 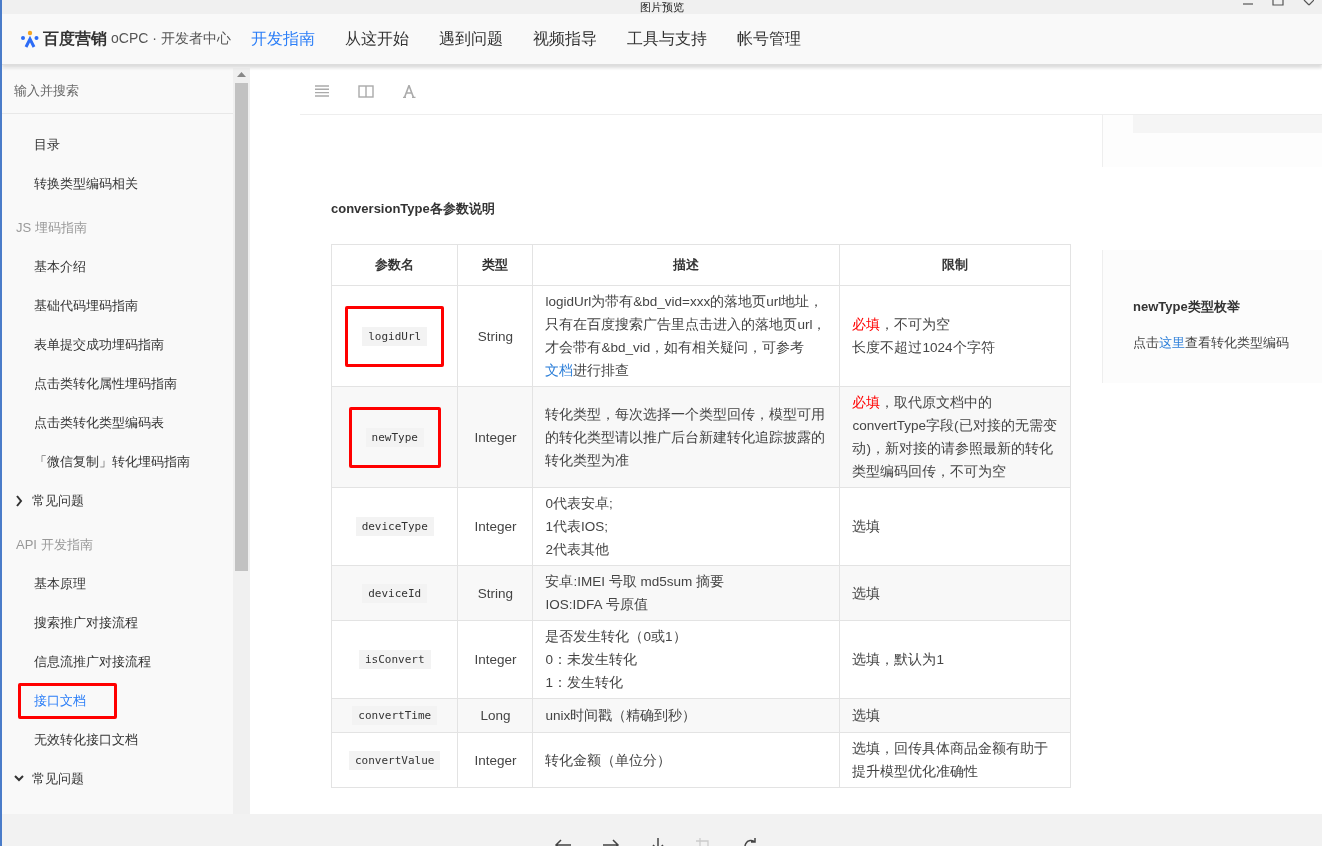 What do you see at coordinates (686, 437) in the screenshot?
I see `description-text: 转化类型，每次选择一个类型回传，模型可用的转化类型请以推广后台新建转化追踪披露的转化类型为准` at bounding box center [686, 437].